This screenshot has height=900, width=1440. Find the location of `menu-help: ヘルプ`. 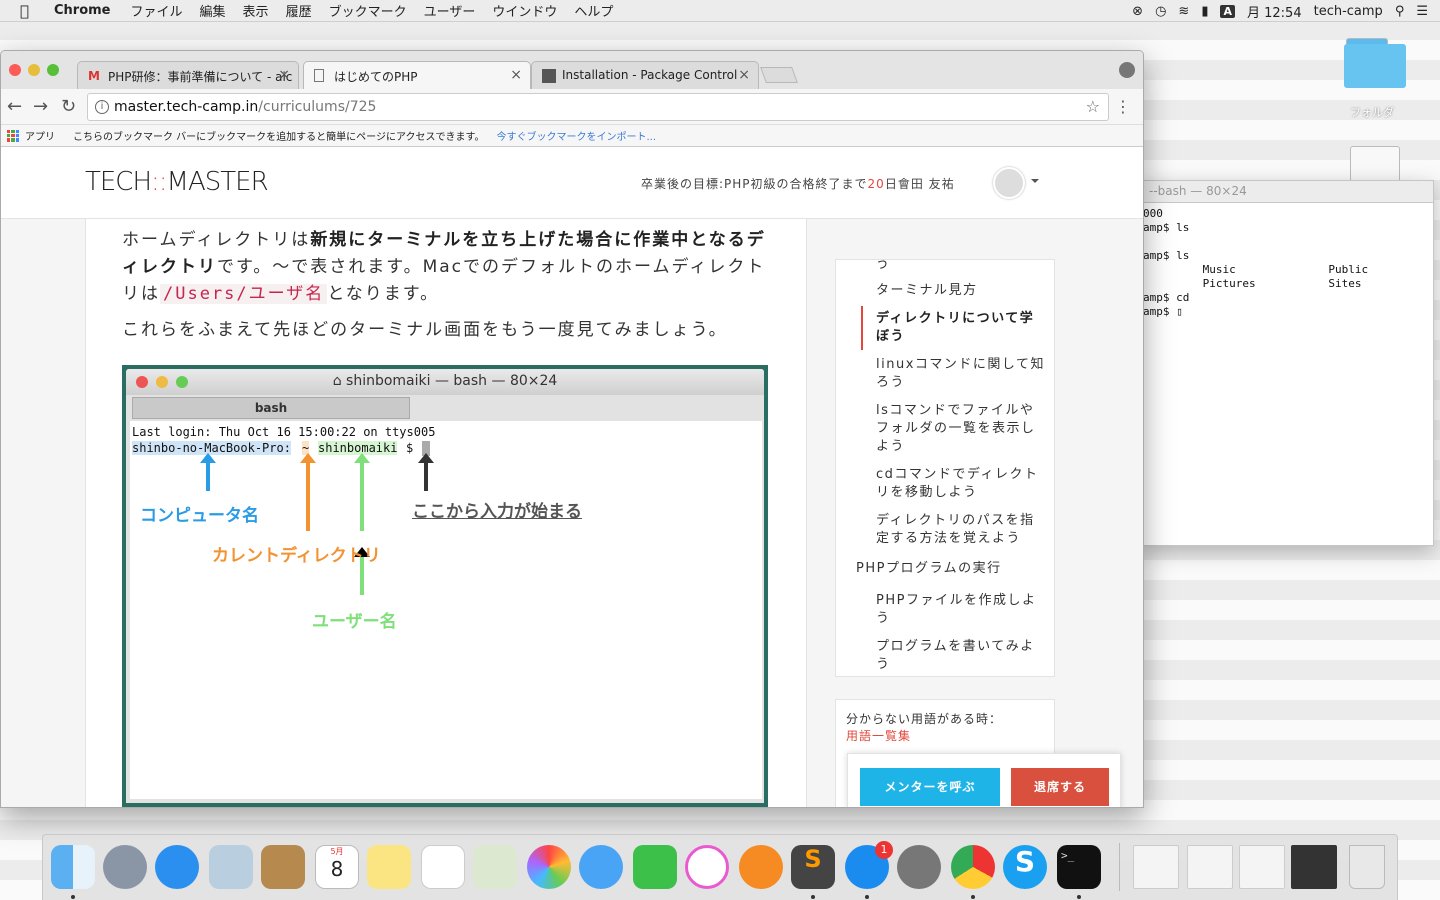

menu-help: ヘルプ is located at coordinates (593, 10).